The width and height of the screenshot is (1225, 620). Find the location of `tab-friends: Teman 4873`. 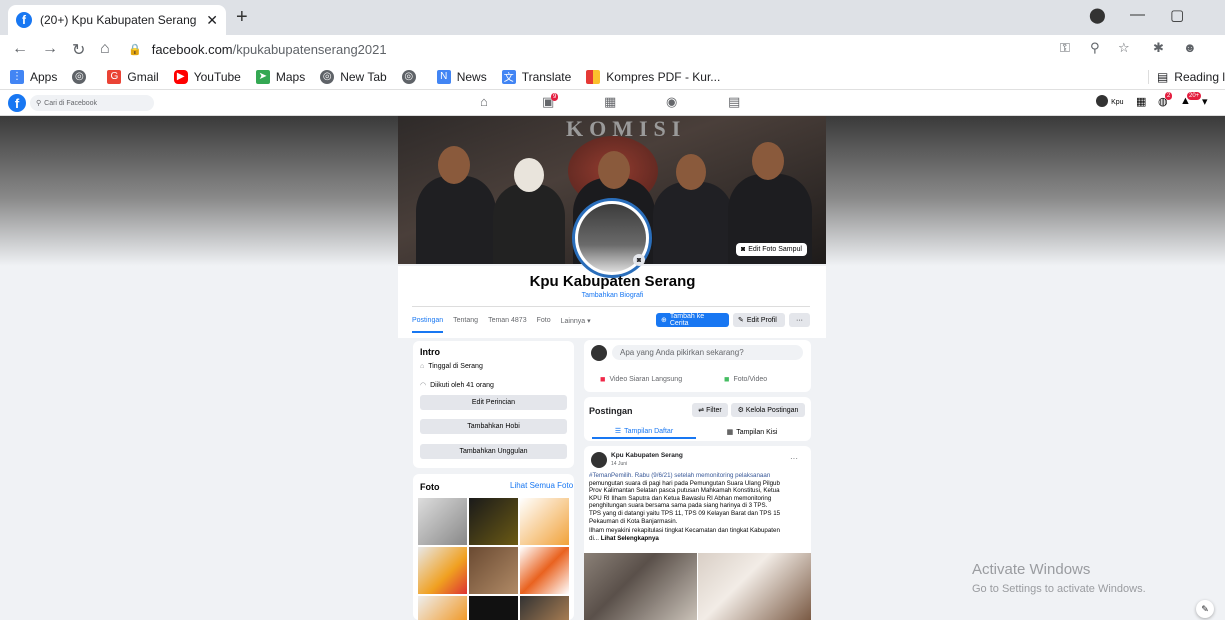

tab-friends: Teman 4873 is located at coordinates (507, 320).